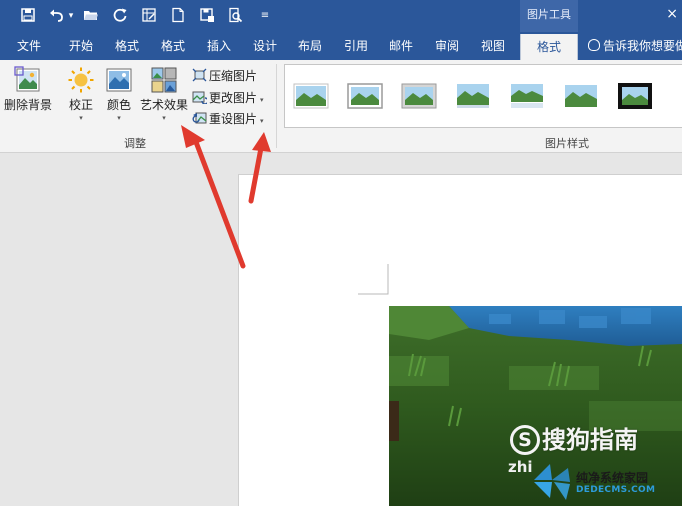  I want to click on artistic-effects-label: 艺术效果, so click(163, 105).